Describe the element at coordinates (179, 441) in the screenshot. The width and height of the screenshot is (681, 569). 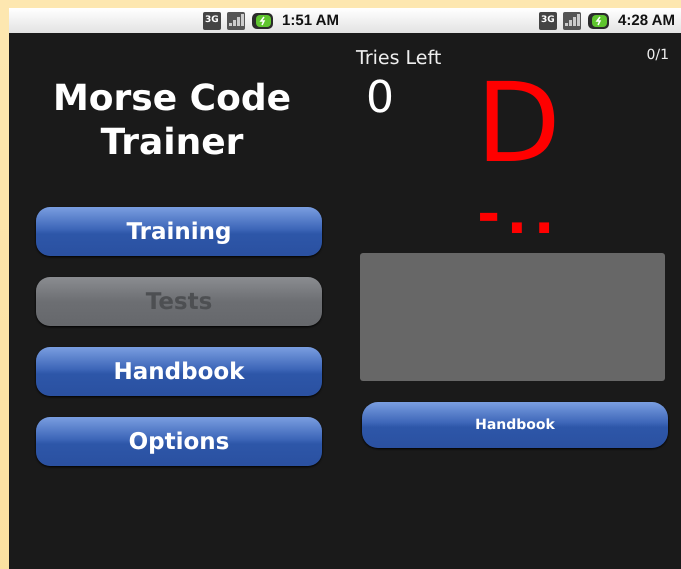
I see `menu-button: Options` at that location.